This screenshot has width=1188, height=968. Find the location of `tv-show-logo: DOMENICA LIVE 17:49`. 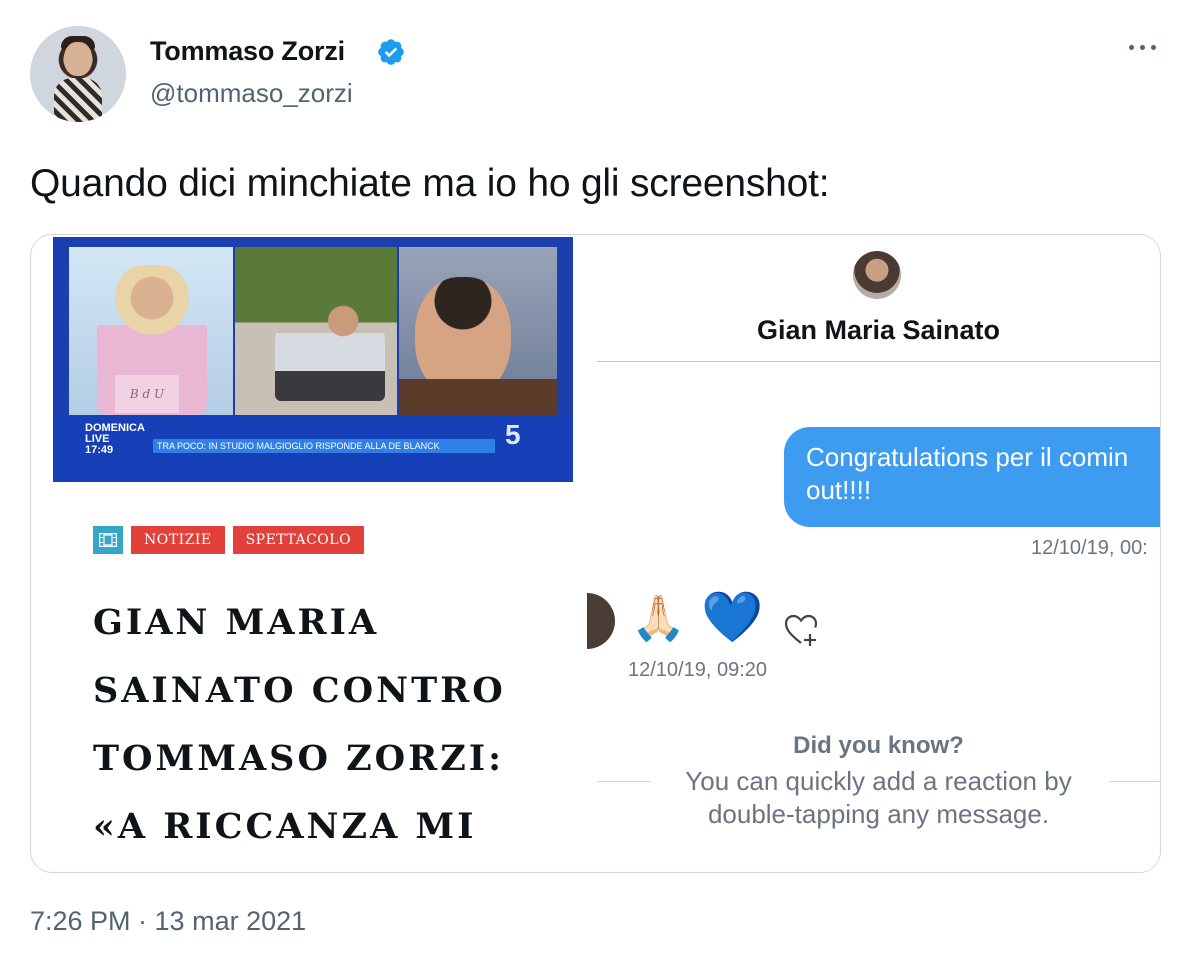

tv-show-logo: DOMENICA LIVE 17:49 is located at coordinates (115, 439).